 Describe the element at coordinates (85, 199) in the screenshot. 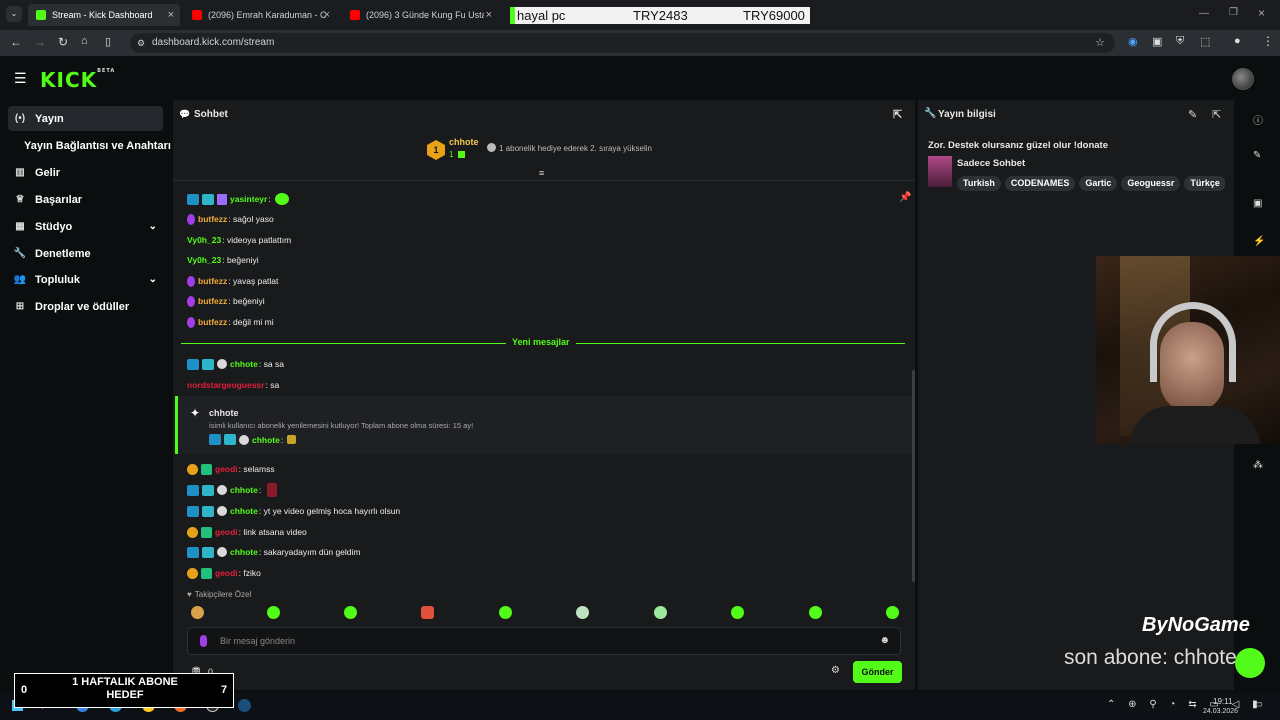

I see `sidebar-item-basarilar: ♕ Başarılar` at that location.